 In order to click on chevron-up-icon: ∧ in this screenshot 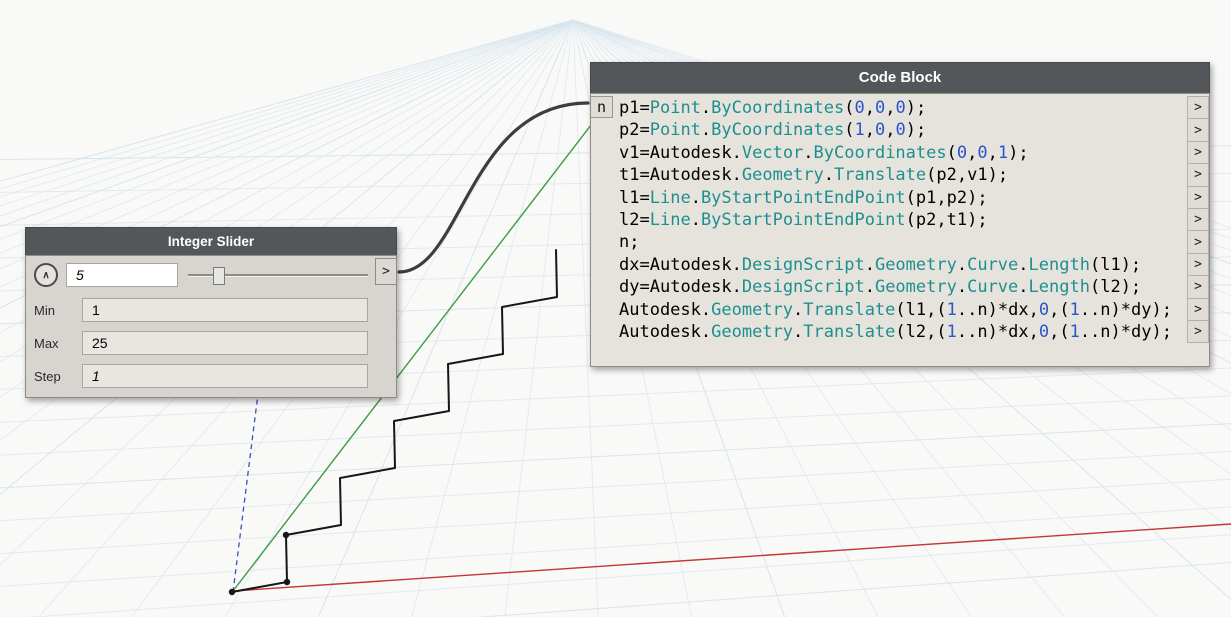, I will do `click(46, 275)`.